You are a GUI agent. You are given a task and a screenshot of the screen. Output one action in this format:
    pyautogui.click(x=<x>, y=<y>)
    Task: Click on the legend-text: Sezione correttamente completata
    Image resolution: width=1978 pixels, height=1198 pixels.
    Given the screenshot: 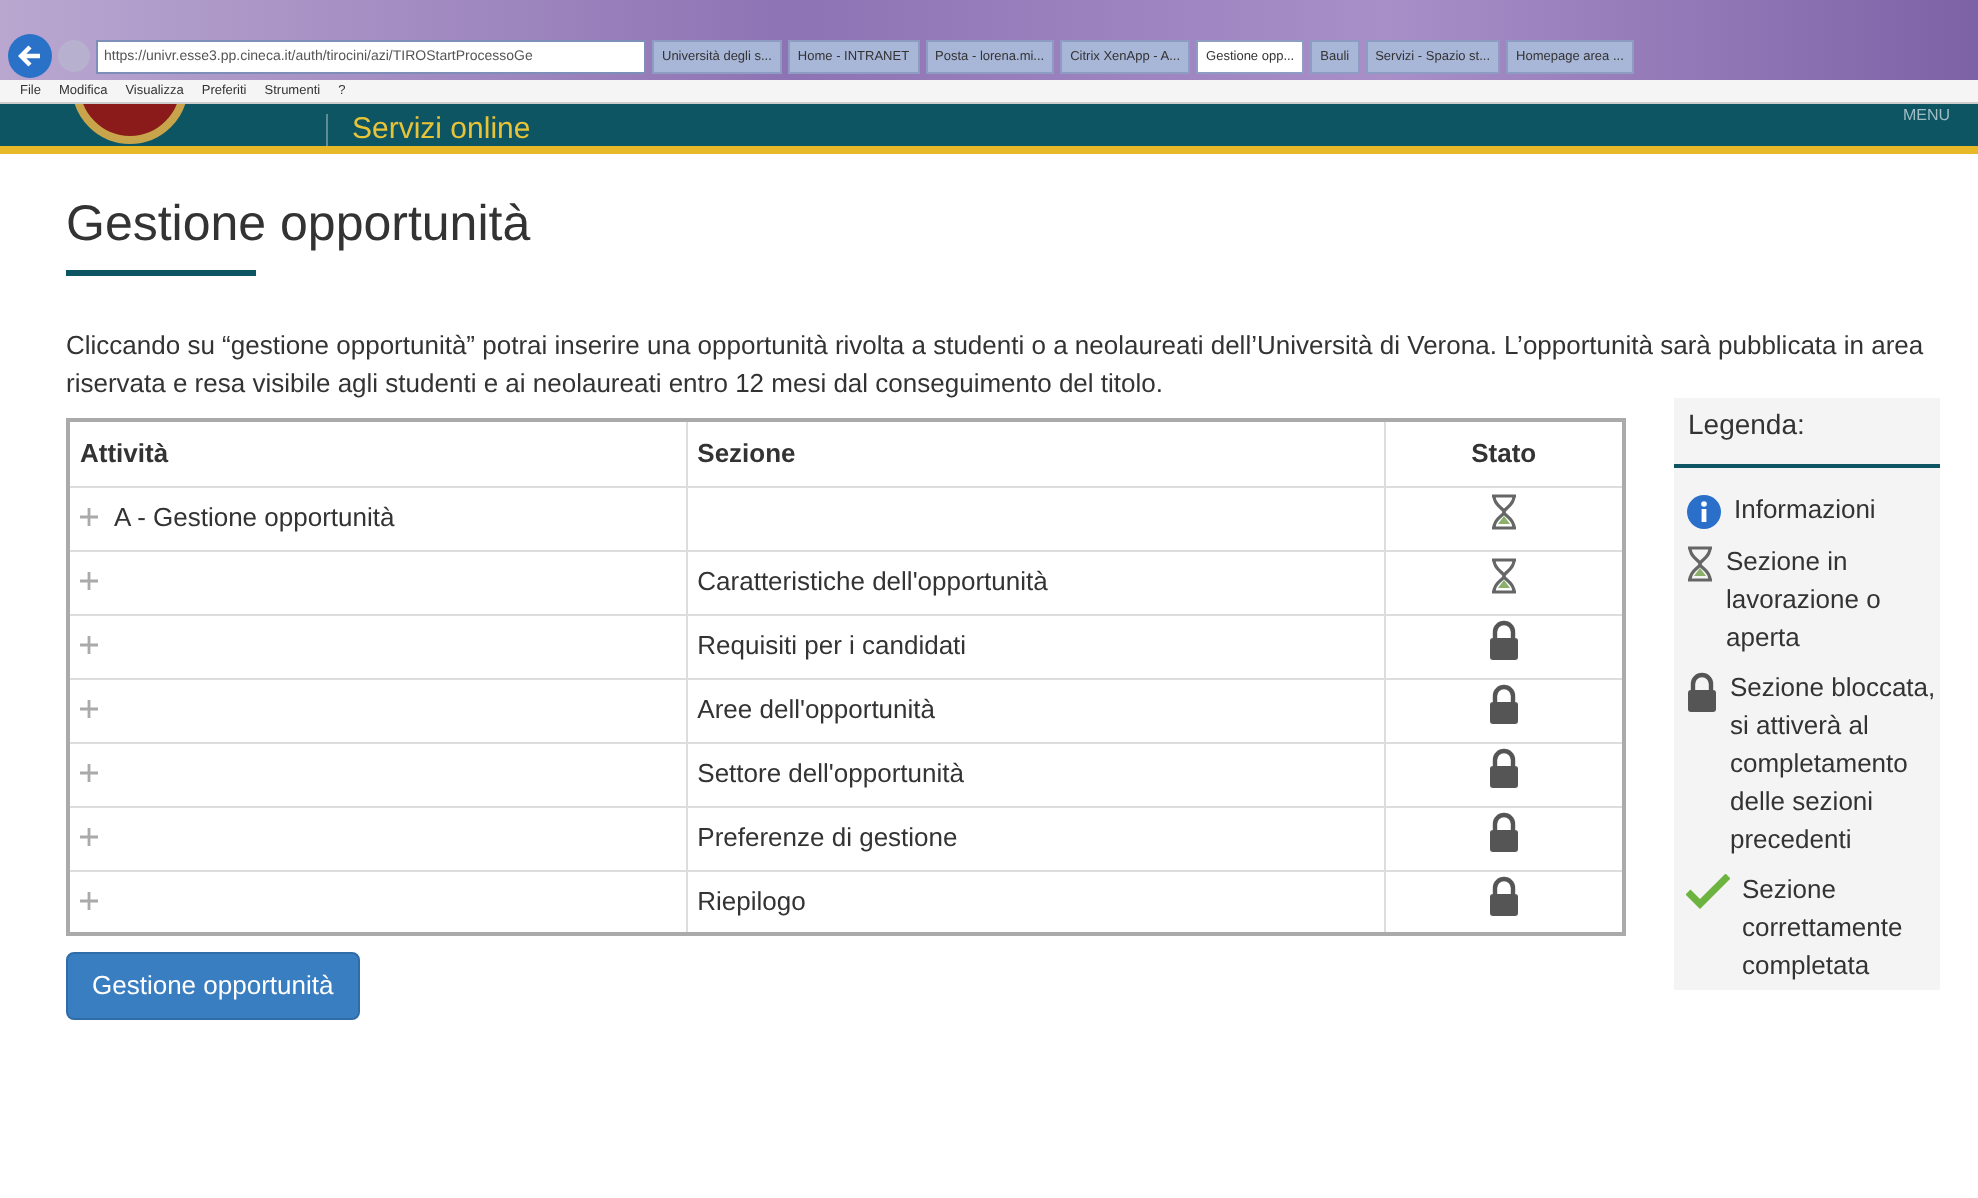 What is the action you would take?
    pyautogui.click(x=1823, y=928)
    